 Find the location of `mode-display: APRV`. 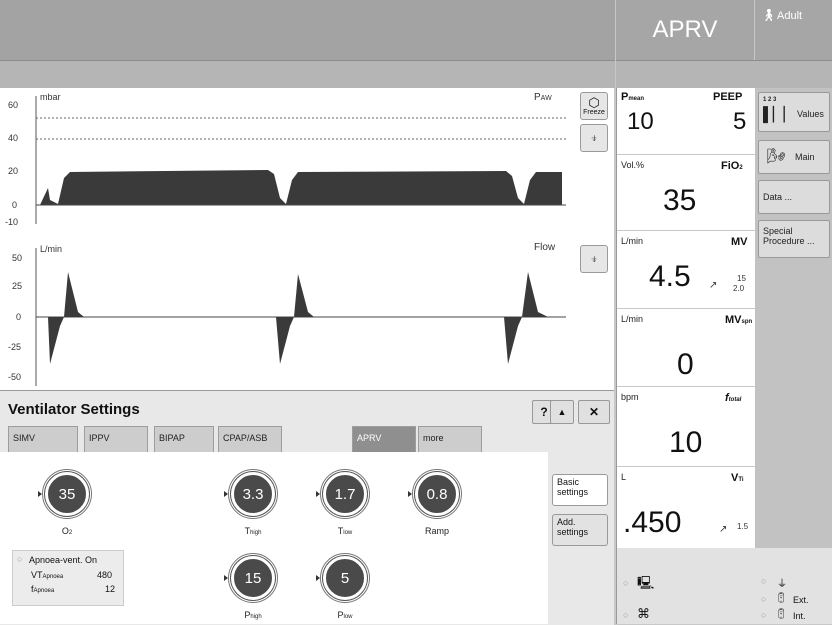

mode-display: APRV is located at coordinates (685, 30).